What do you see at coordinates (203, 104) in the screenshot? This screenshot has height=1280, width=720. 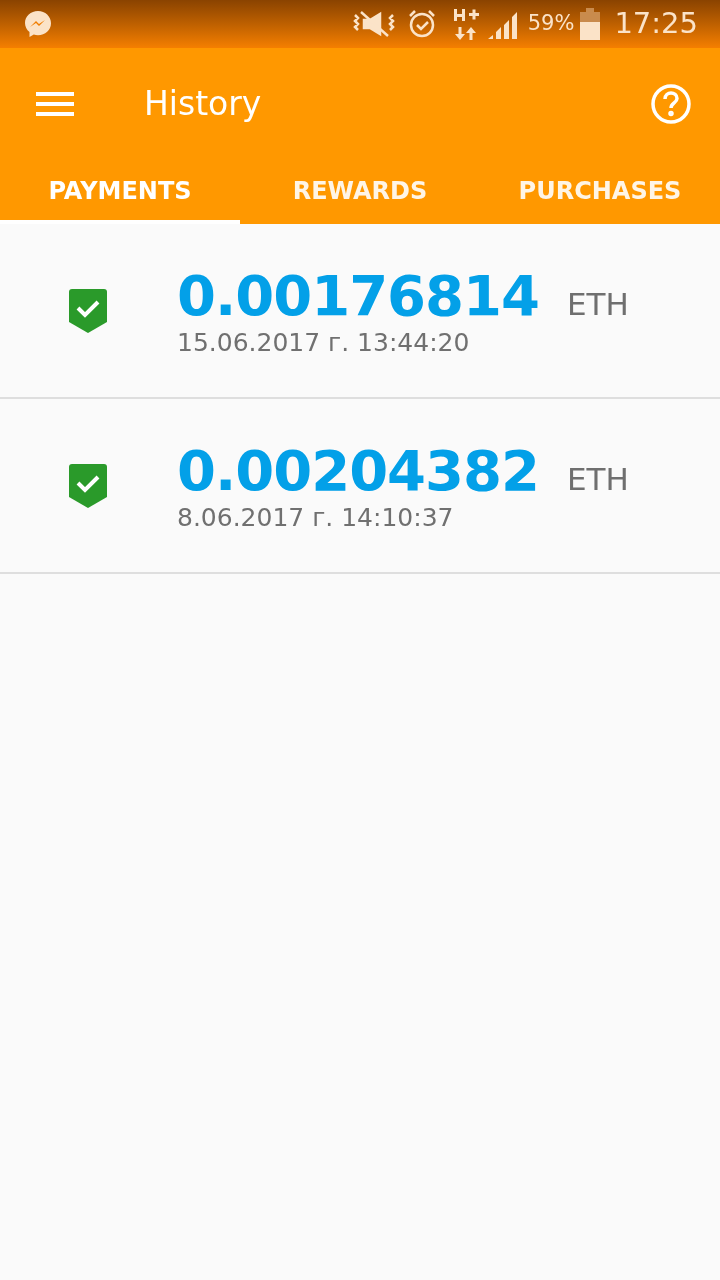 I see `screen-title: History` at bounding box center [203, 104].